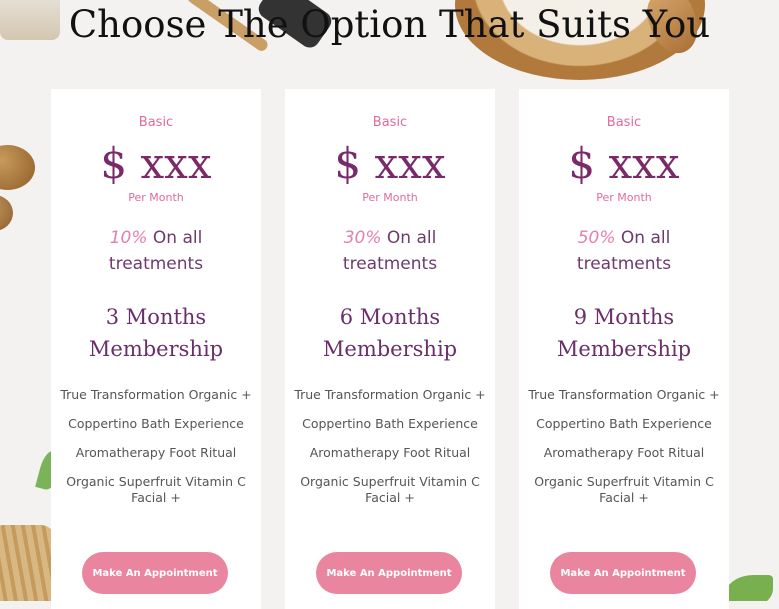 The height and width of the screenshot is (609, 779). What do you see at coordinates (749, 588) in the screenshot?
I see `leaf-decoration` at bounding box center [749, 588].